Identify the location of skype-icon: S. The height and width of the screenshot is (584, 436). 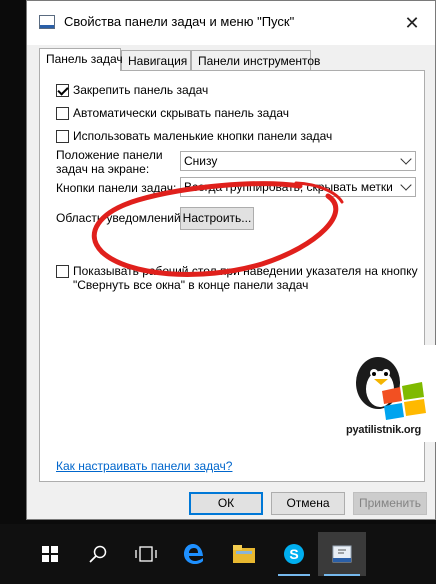
(294, 554).